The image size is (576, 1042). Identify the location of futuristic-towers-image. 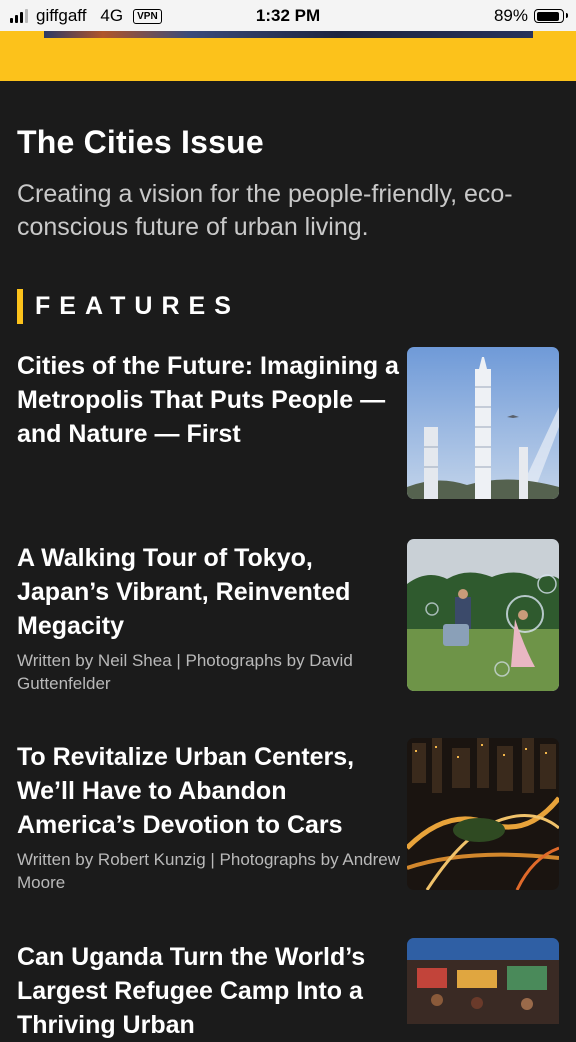
(483, 423).